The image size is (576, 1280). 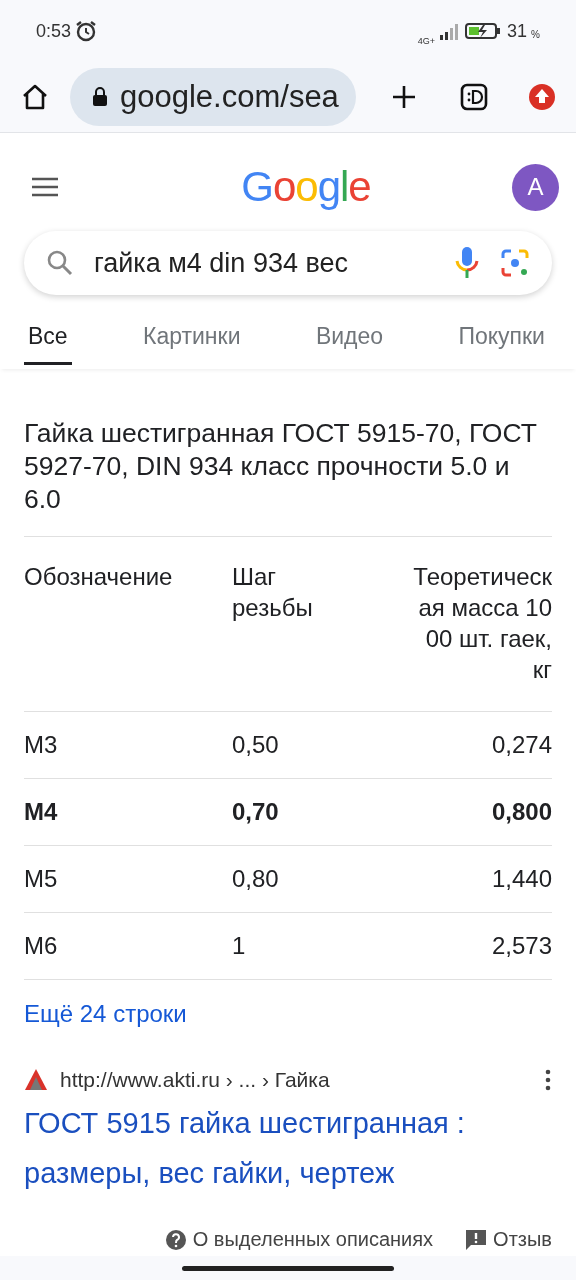 What do you see at coordinates (467, 263) in the screenshot?
I see `microphone-icon` at bounding box center [467, 263].